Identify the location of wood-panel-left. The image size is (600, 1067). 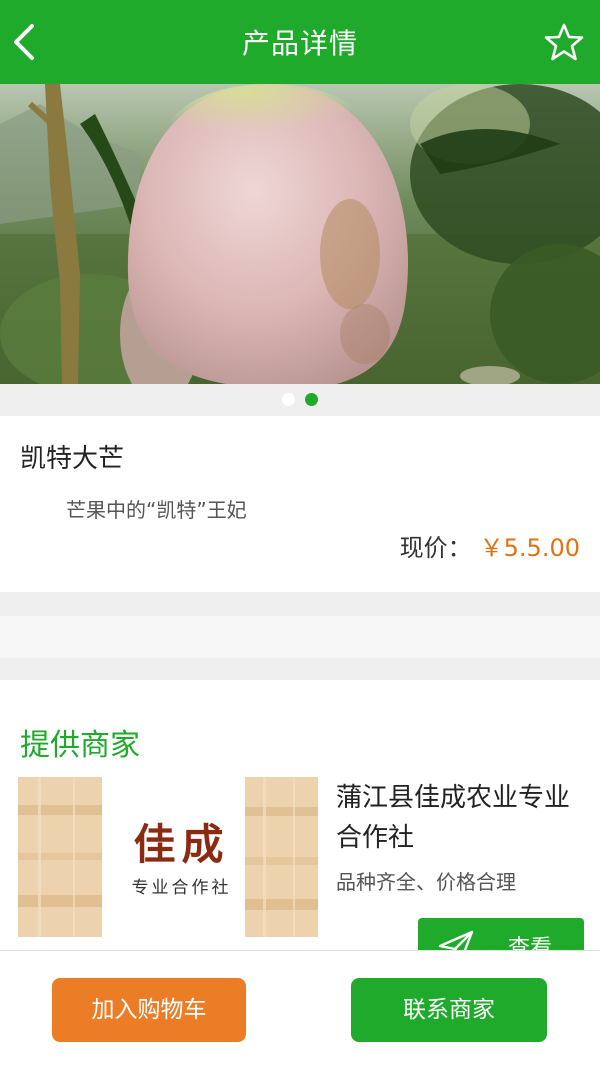
(60, 857).